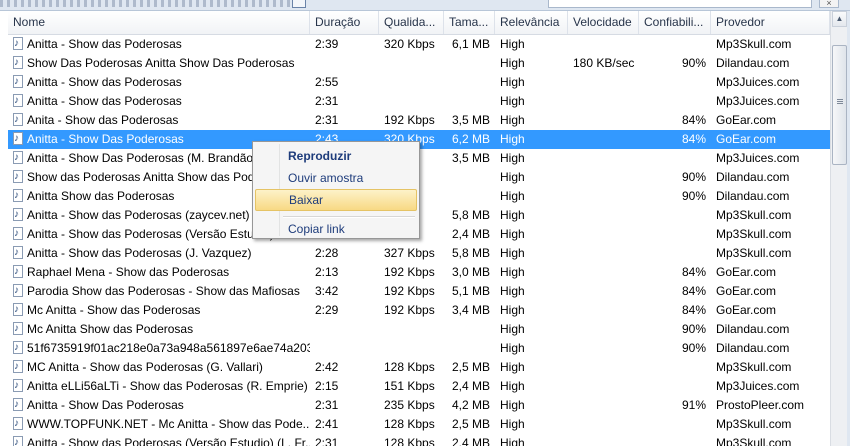 The image size is (850, 446). What do you see at coordinates (336, 178) in the screenshot?
I see `menu-item-ouvir-amostra: Ouvir amostra` at bounding box center [336, 178].